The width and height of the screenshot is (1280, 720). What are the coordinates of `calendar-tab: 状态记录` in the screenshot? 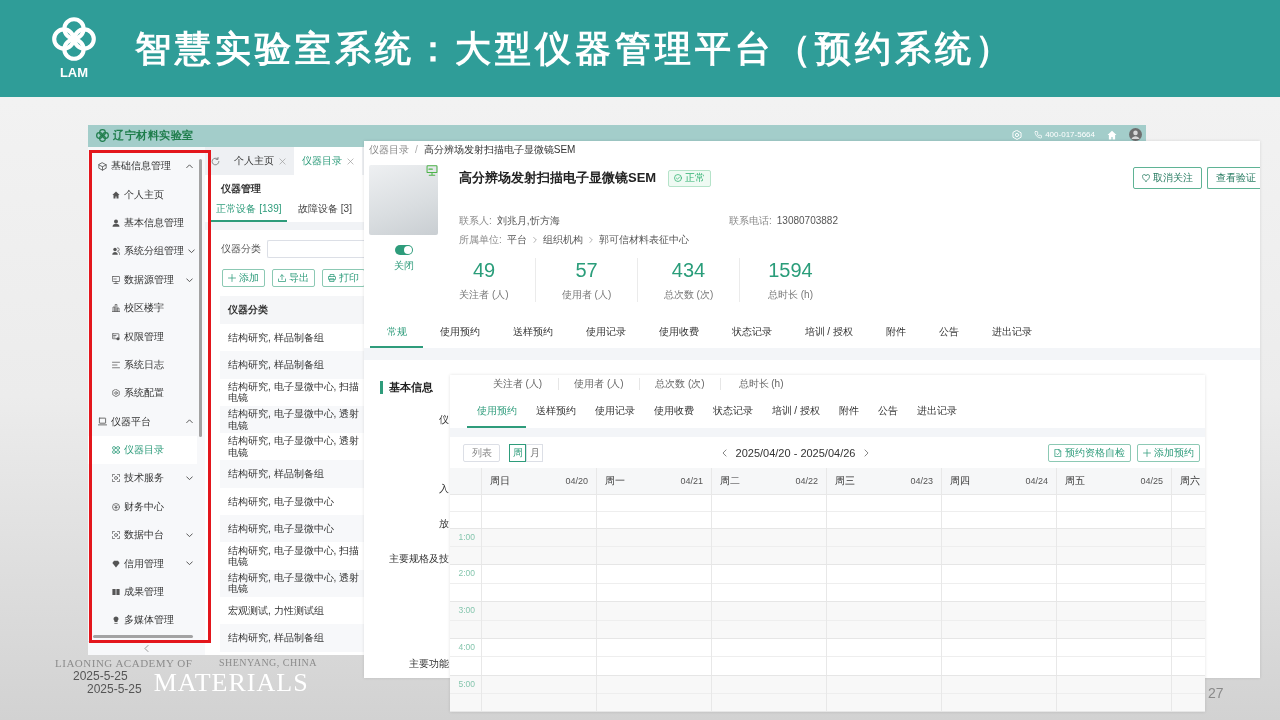 It's located at (732, 412).